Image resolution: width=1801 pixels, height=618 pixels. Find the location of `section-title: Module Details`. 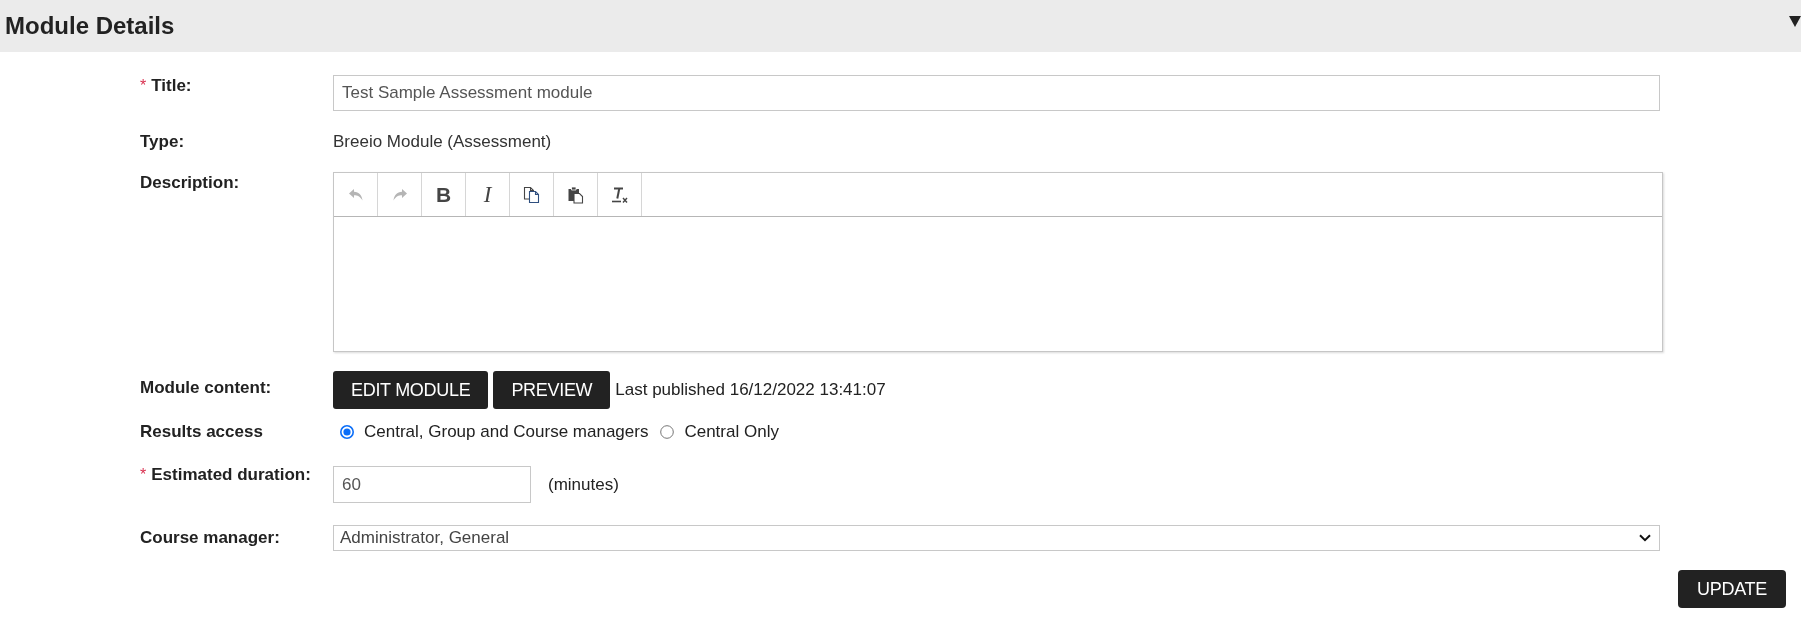

section-title: Module Details is located at coordinates (90, 26).